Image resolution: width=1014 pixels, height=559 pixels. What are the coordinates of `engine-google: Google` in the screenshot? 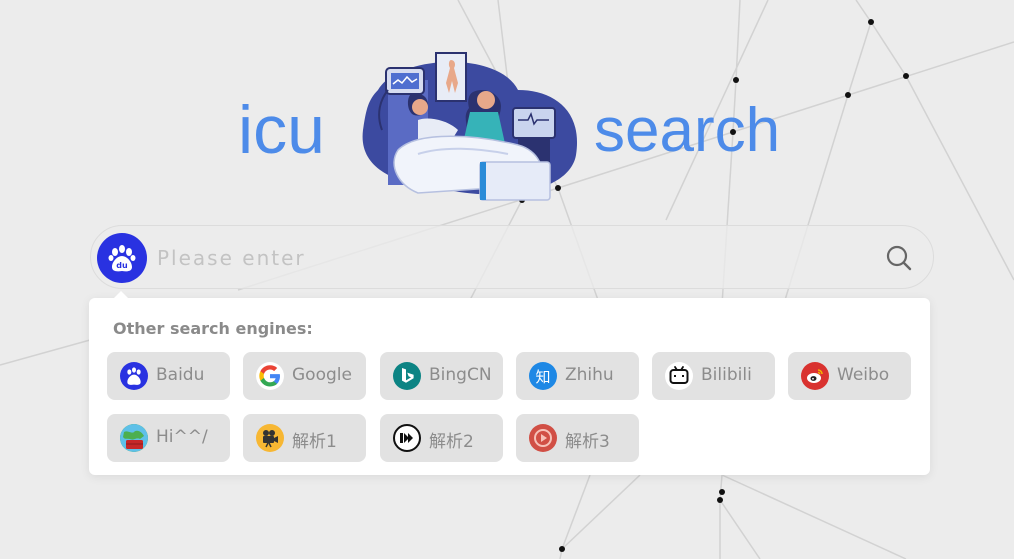 It's located at (304, 376).